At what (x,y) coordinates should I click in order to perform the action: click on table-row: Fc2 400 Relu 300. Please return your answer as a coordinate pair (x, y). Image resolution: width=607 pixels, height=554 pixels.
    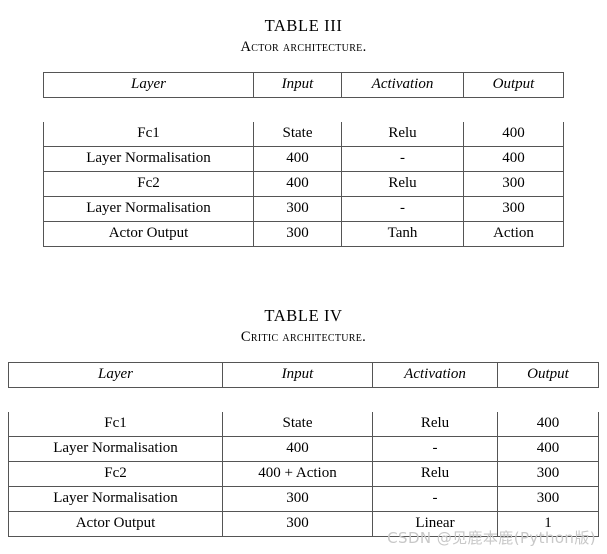
    Looking at the image, I should click on (303, 184).